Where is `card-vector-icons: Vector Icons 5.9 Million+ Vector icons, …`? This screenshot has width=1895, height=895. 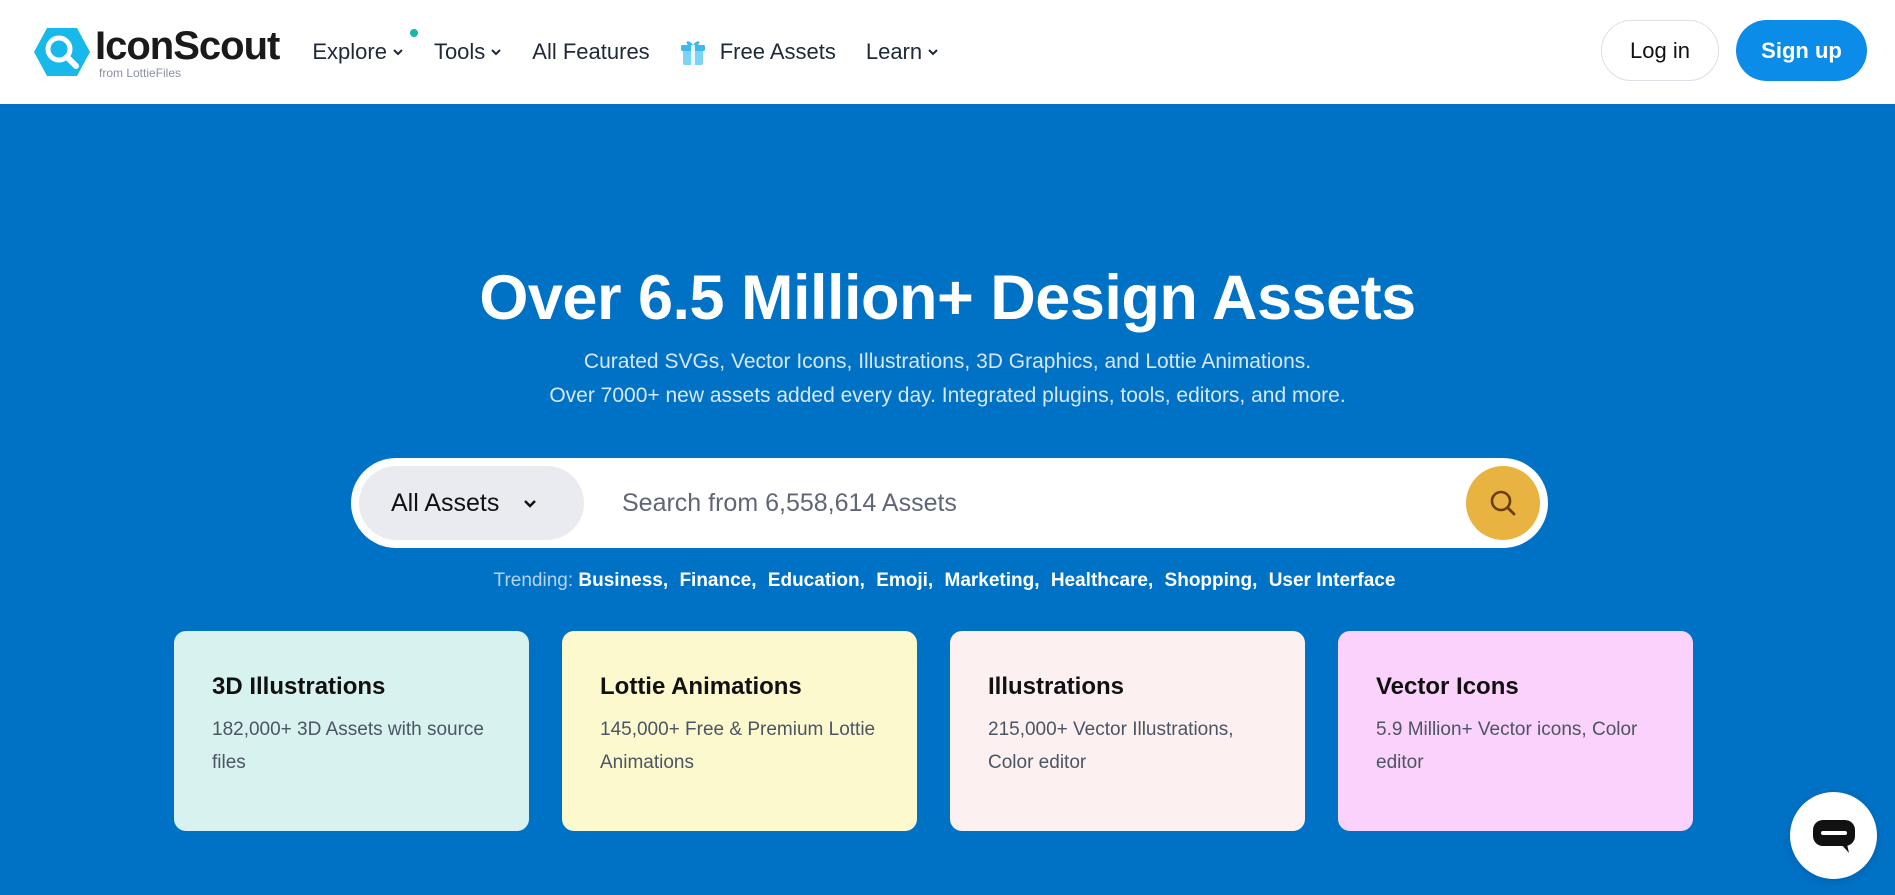
card-vector-icons: Vector Icons 5.9 Million+ Vector icons, … is located at coordinates (1515, 731).